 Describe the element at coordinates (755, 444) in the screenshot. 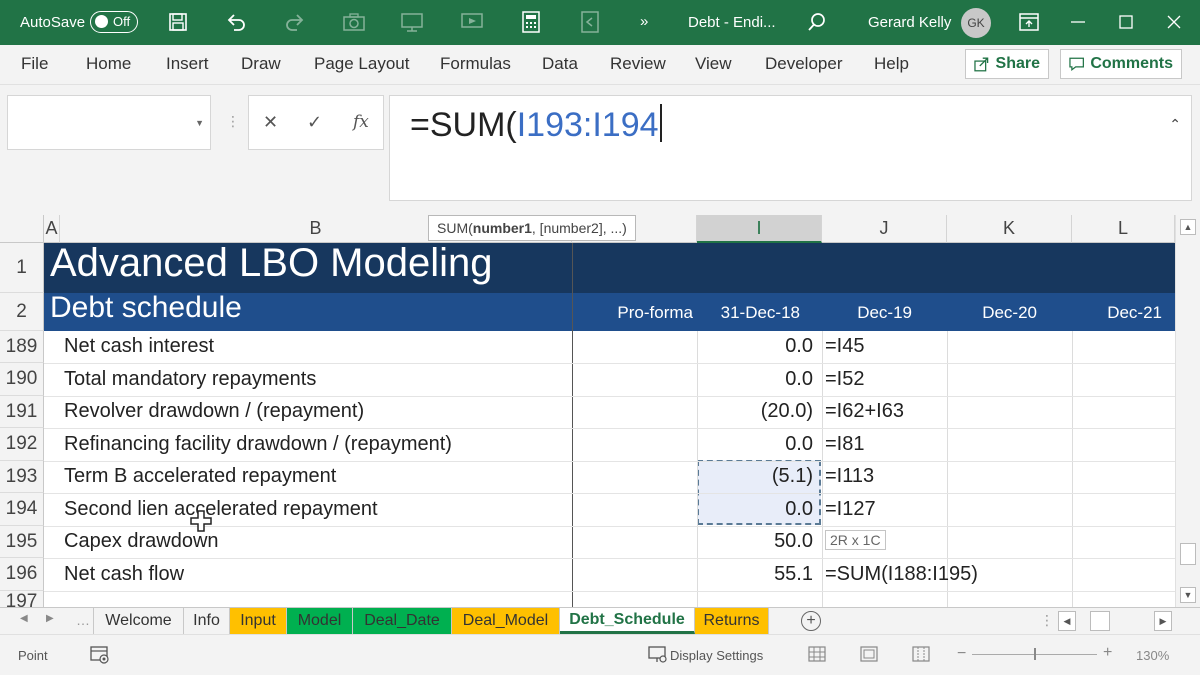

I see `cell-value-i192: 0.0` at that location.